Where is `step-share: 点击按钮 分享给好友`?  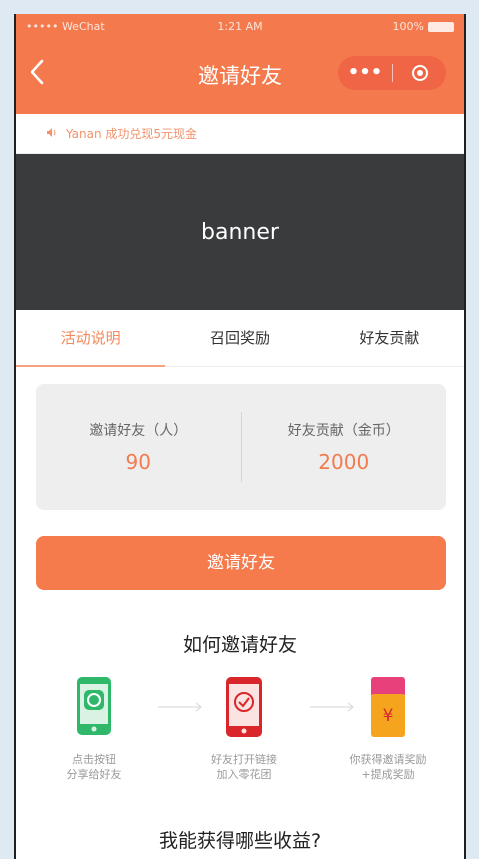 step-share: 点击按钮 分享给好友 is located at coordinates (94, 729).